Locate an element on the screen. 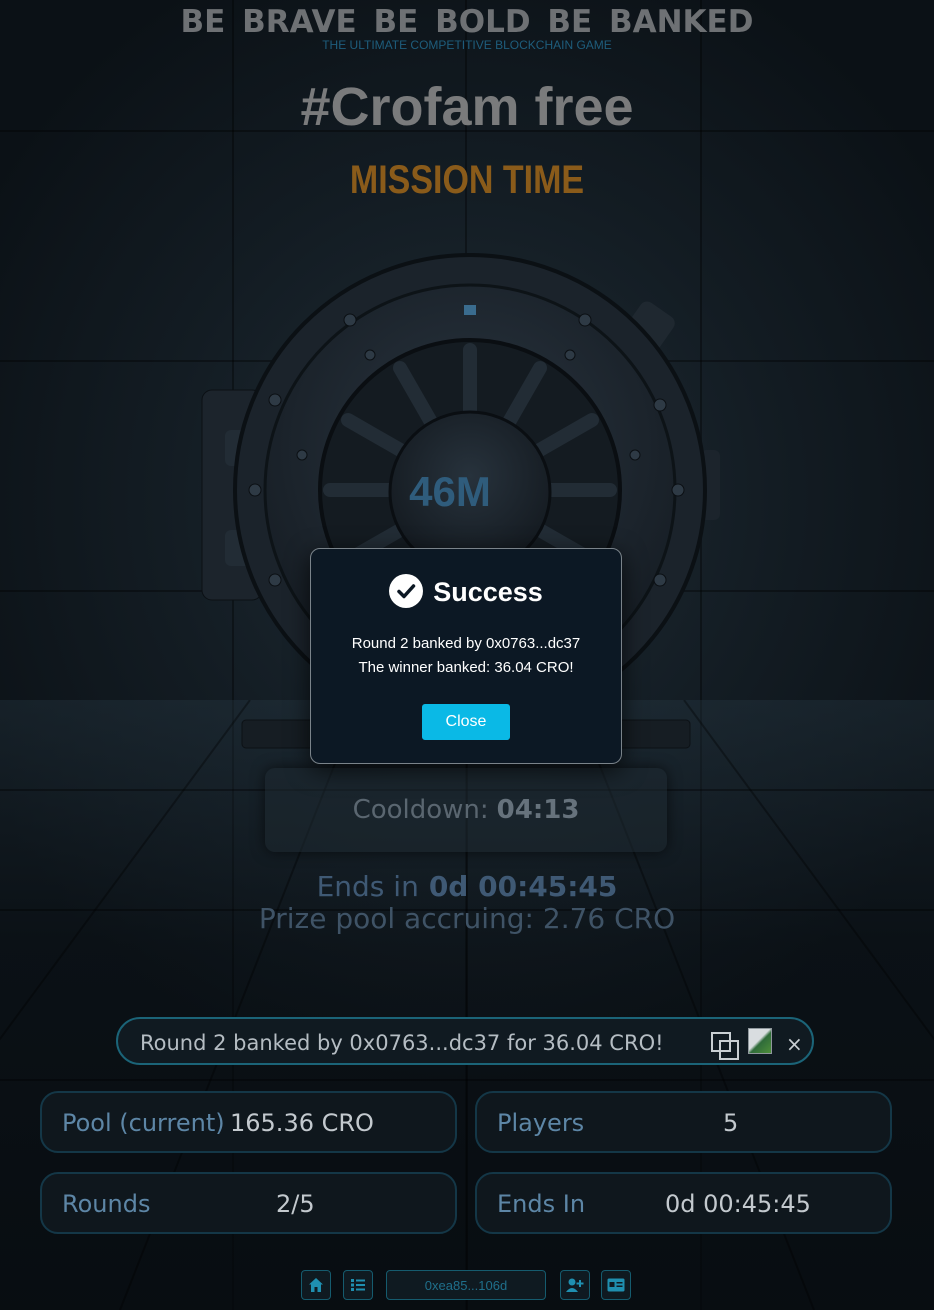 The height and width of the screenshot is (1310, 934). game-title: #Crofam free is located at coordinates (467, 107).